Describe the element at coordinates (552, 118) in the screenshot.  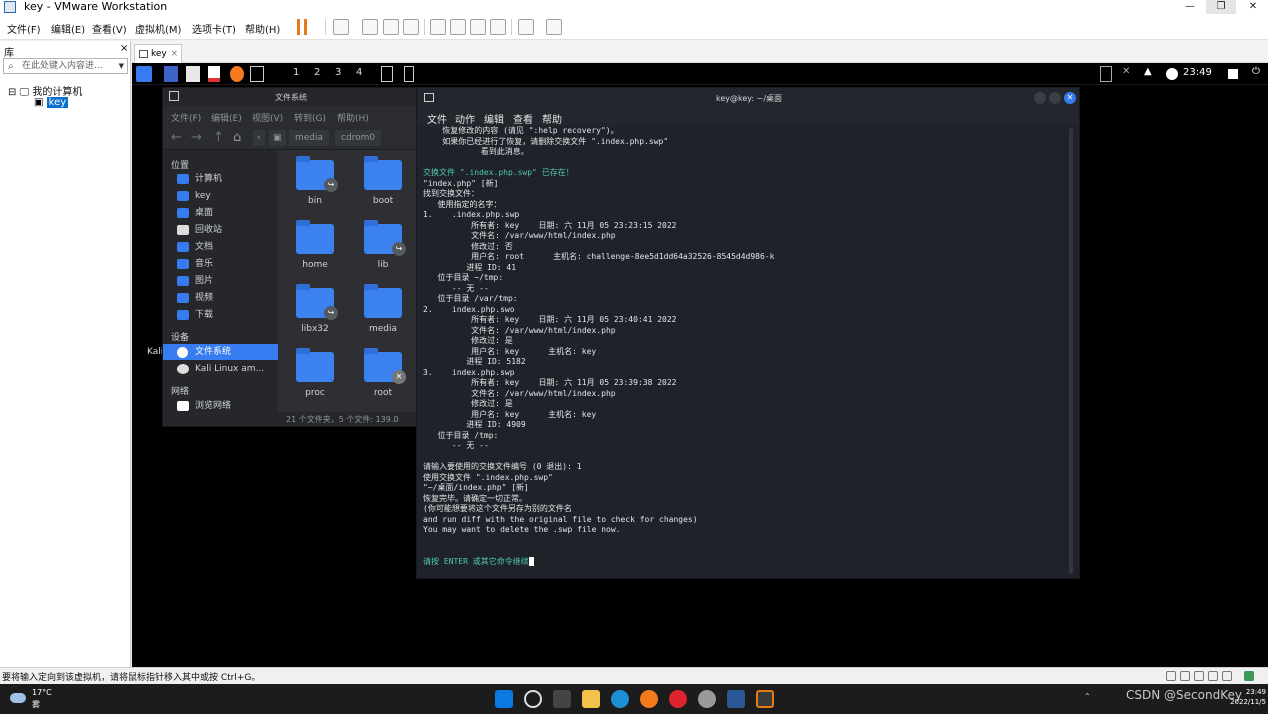
I see `term-menu-help: 帮助` at that location.